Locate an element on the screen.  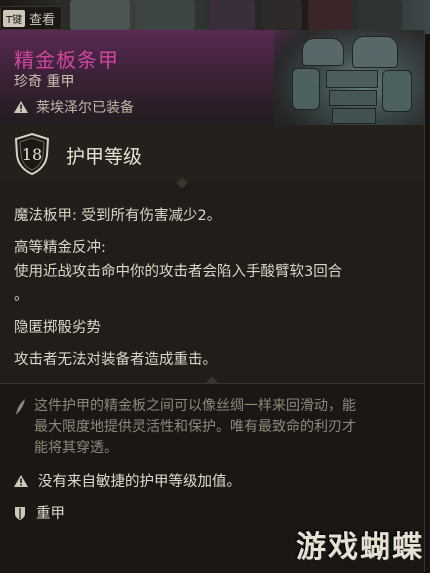
item-rarity-type: 珍奇 重甲 is located at coordinates (44, 82).